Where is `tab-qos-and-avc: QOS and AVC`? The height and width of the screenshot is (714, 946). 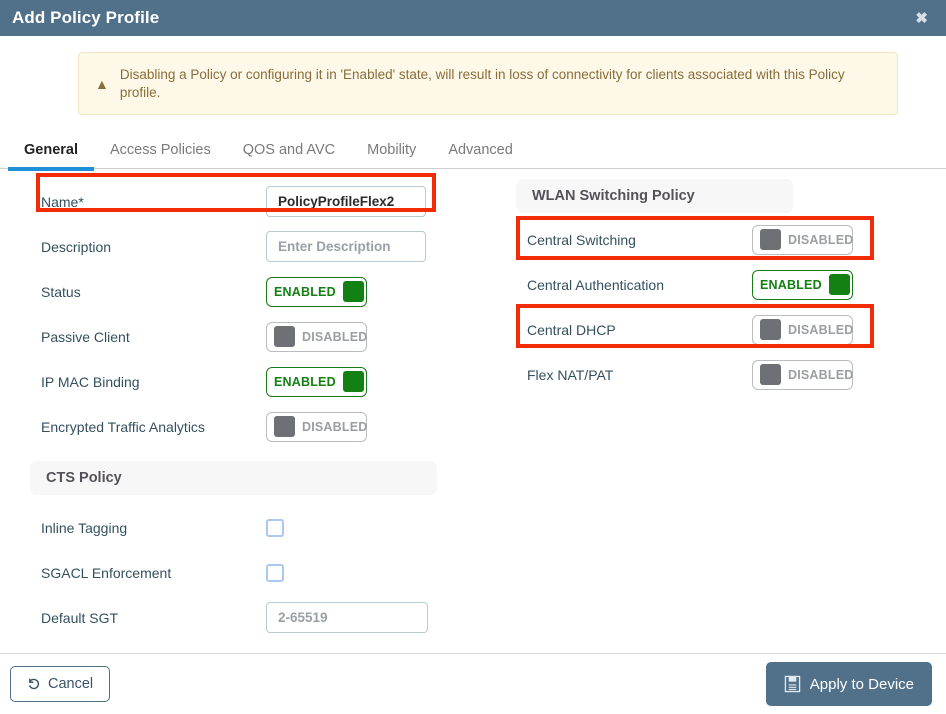 tab-qos-and-avc: QOS and AVC is located at coordinates (289, 152).